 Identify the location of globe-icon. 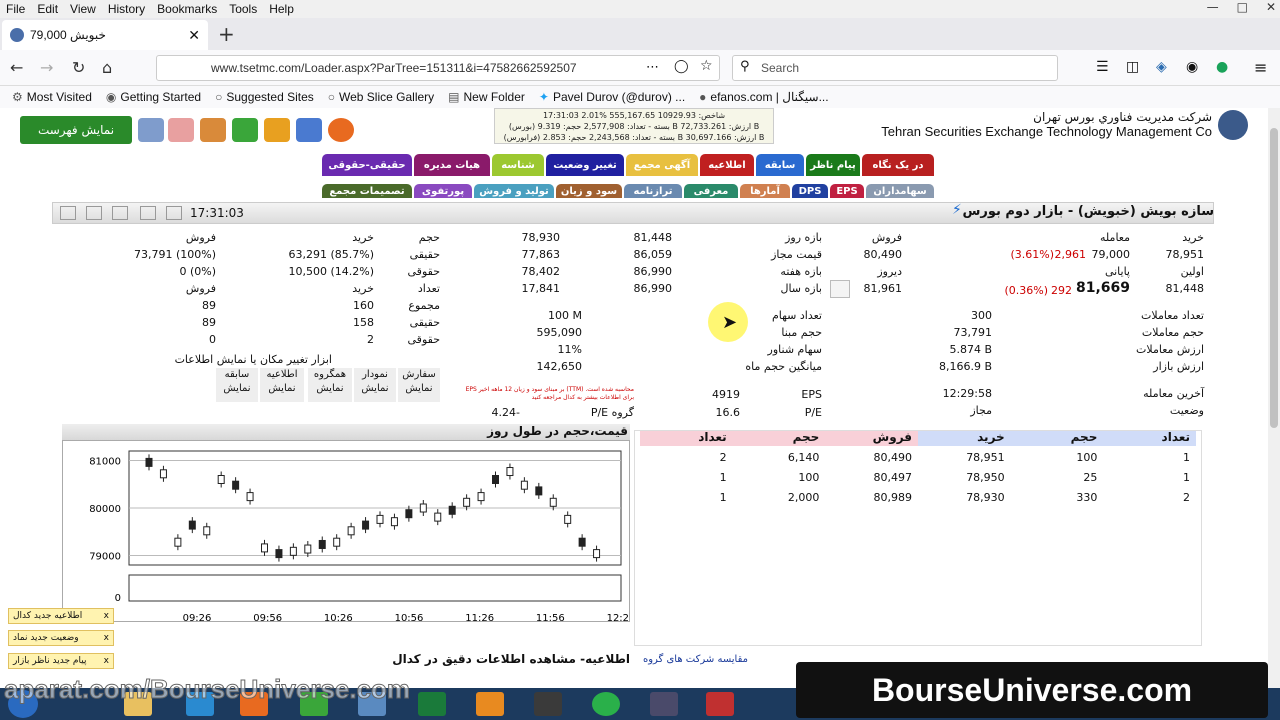
(151, 130).